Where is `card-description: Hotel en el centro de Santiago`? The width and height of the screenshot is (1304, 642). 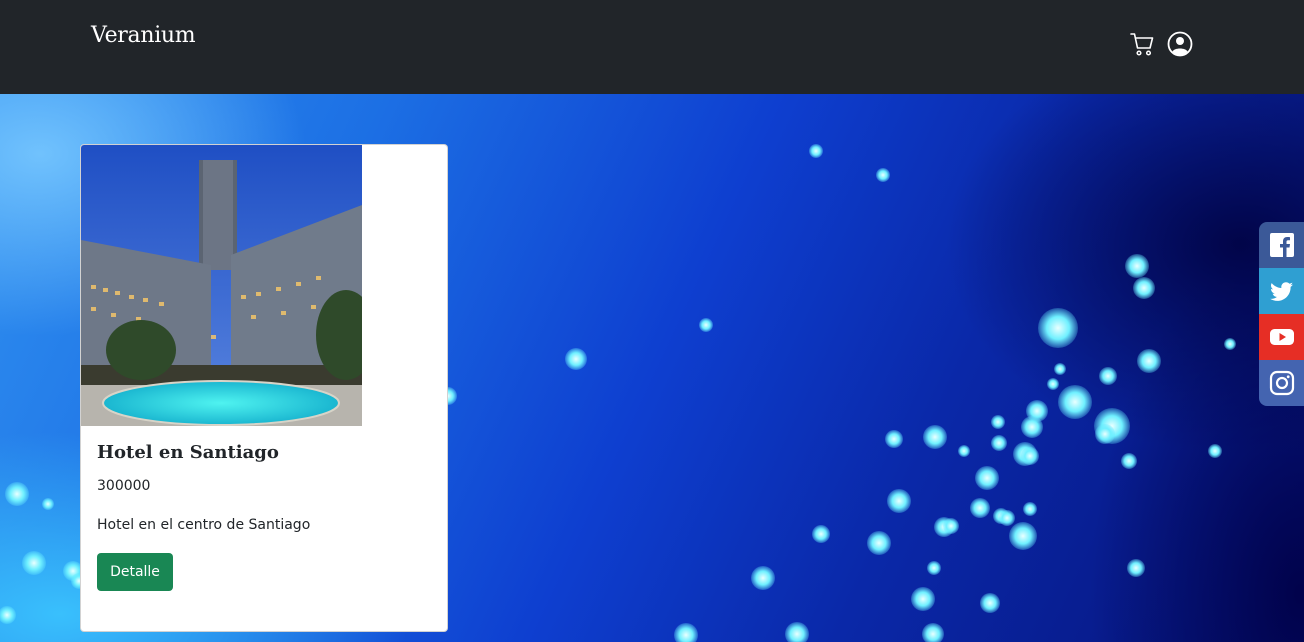
card-description: Hotel en el centro de Santiago is located at coordinates (204, 525).